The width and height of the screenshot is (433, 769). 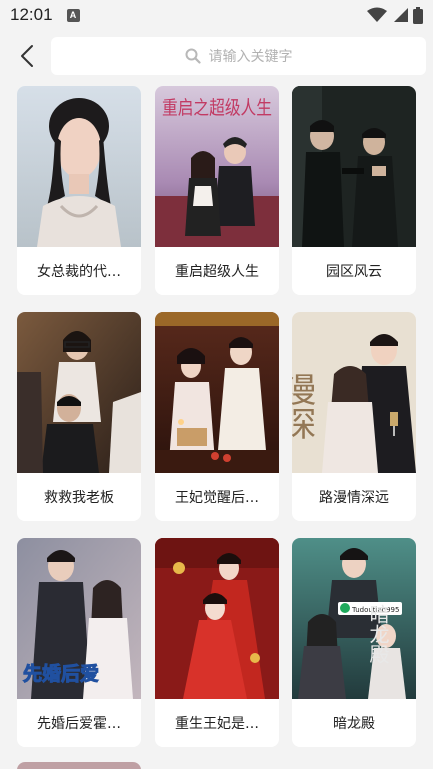 I want to click on drama-title: 路漫情深远, so click(x=354, y=498).